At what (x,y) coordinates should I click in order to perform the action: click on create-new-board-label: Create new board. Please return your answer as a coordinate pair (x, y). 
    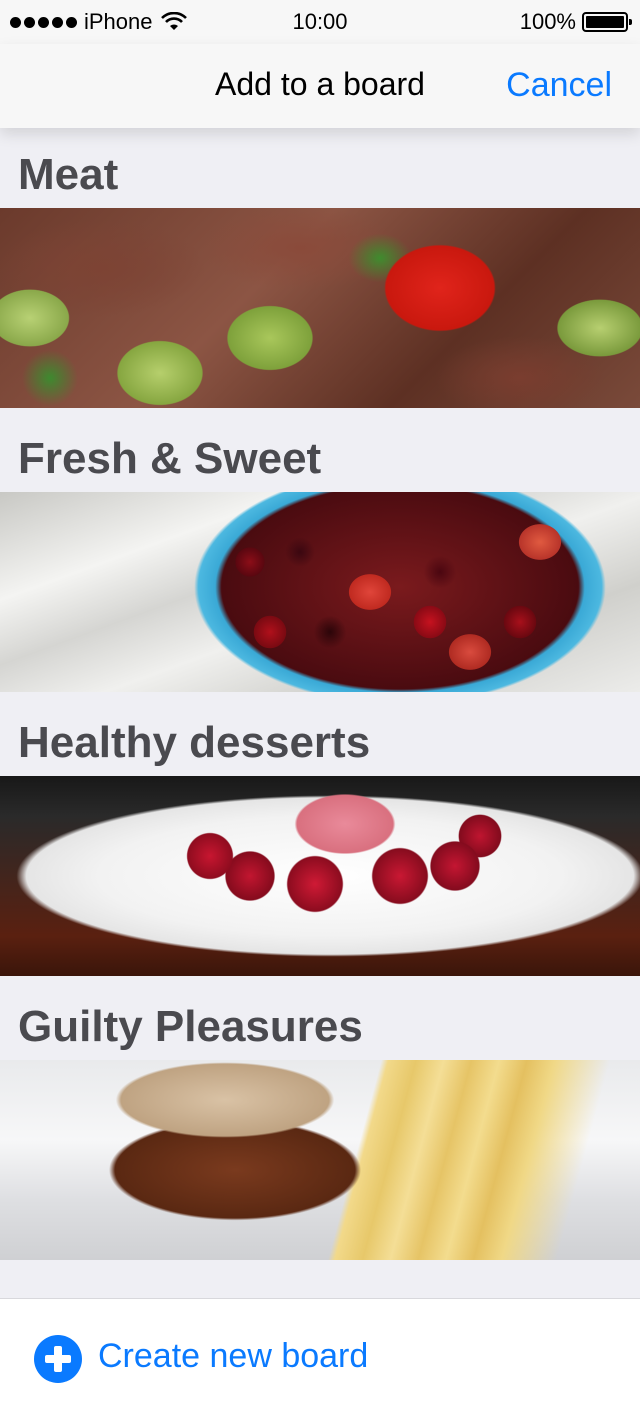
    Looking at the image, I should click on (233, 1356).